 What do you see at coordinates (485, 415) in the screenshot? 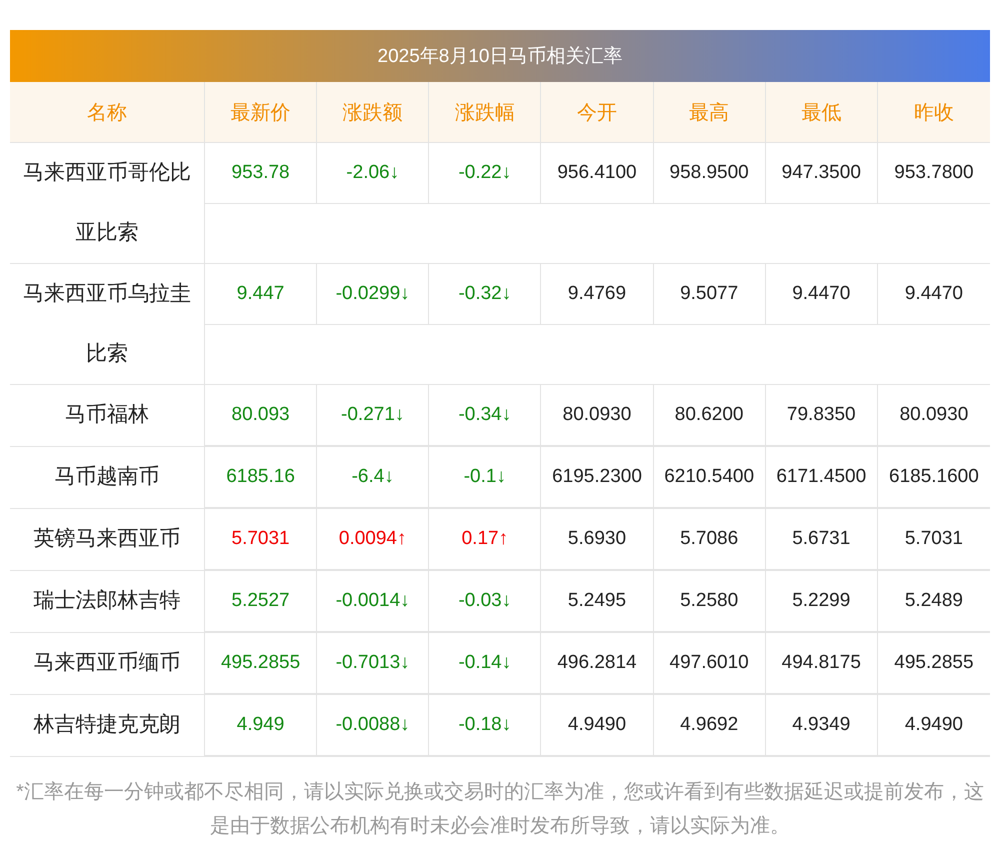
I see `table-cell: -0.34↓` at bounding box center [485, 415].